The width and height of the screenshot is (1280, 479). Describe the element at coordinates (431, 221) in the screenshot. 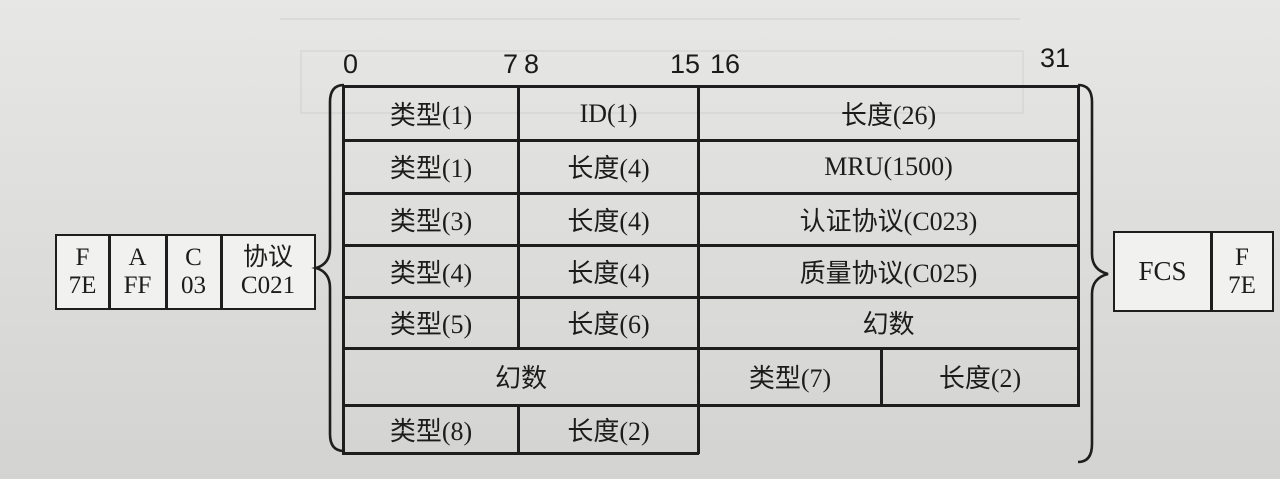

I see `r3-type-cell: 类型(3)` at that location.